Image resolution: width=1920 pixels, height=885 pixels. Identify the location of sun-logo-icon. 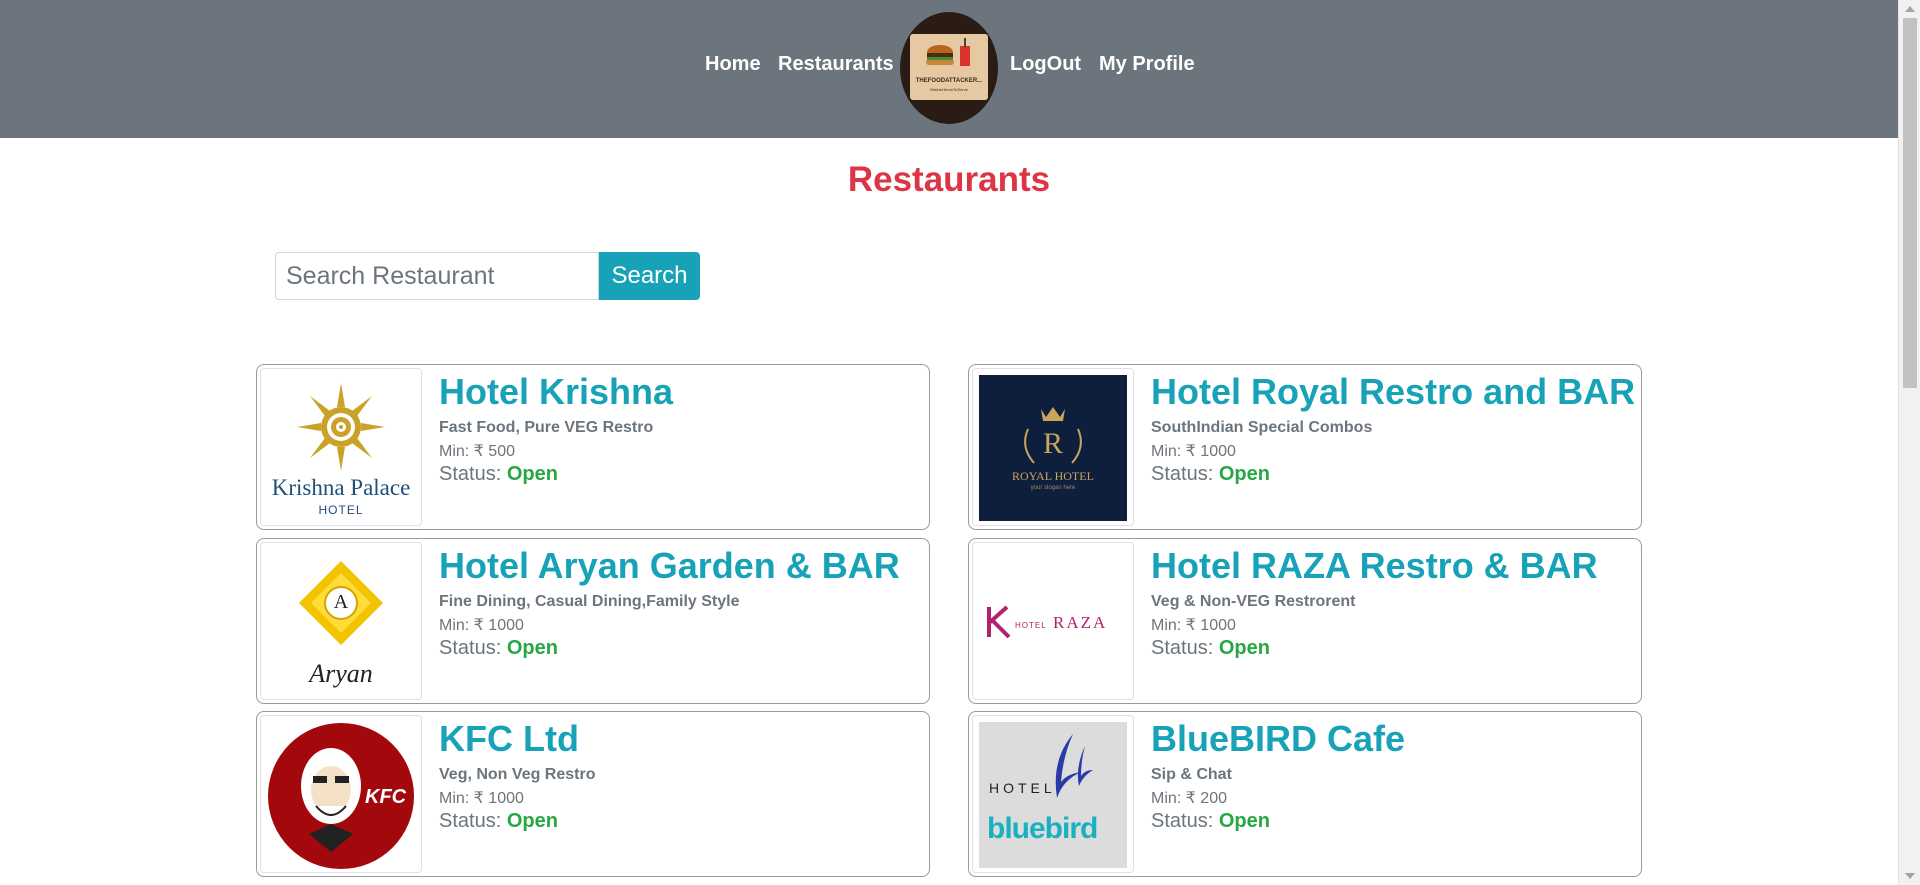
(341, 427).